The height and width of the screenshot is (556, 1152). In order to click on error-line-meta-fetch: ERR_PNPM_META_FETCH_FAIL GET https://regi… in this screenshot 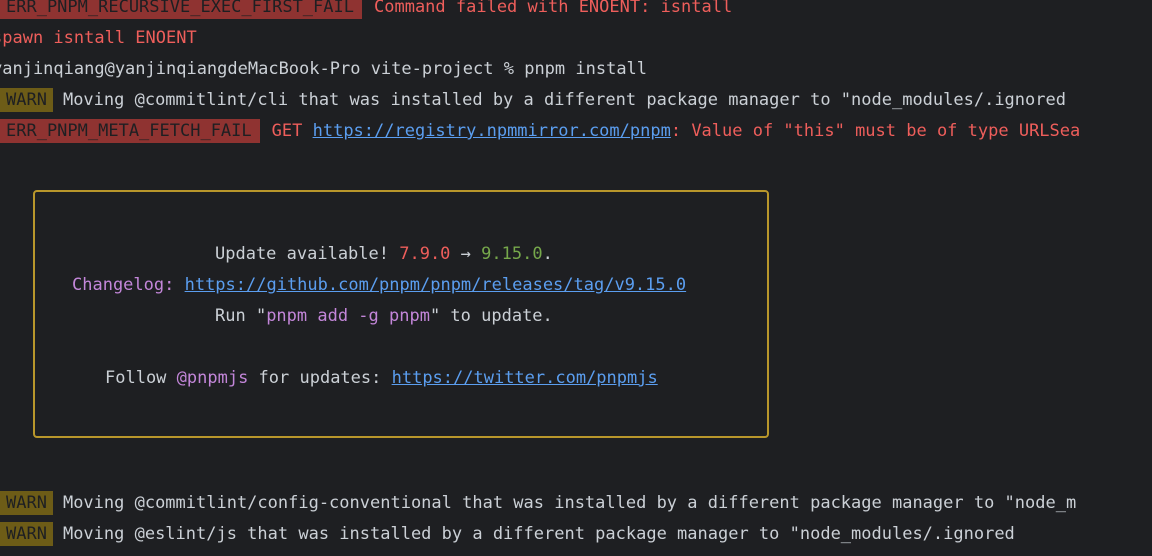, I will do `click(540, 131)`.